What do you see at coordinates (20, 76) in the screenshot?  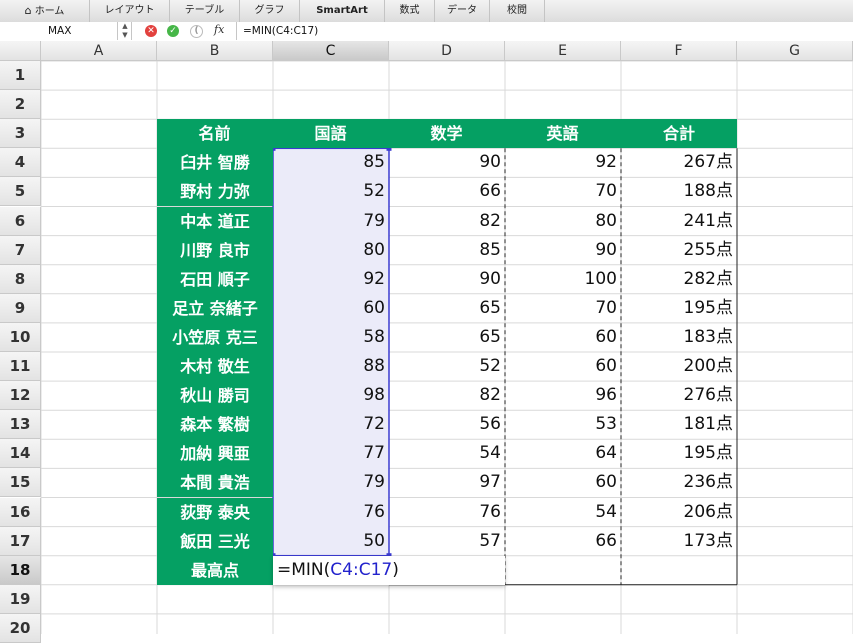 I see `row-header-1: 1` at bounding box center [20, 76].